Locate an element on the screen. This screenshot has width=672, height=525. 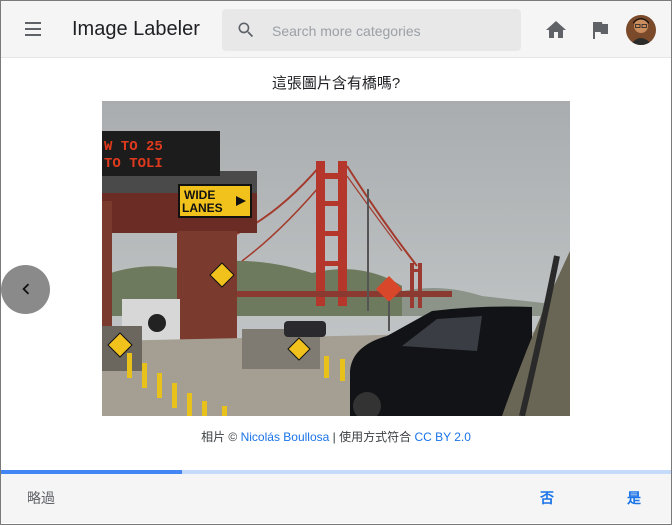
credit-middle: | 使用方式符合 is located at coordinates (372, 437).